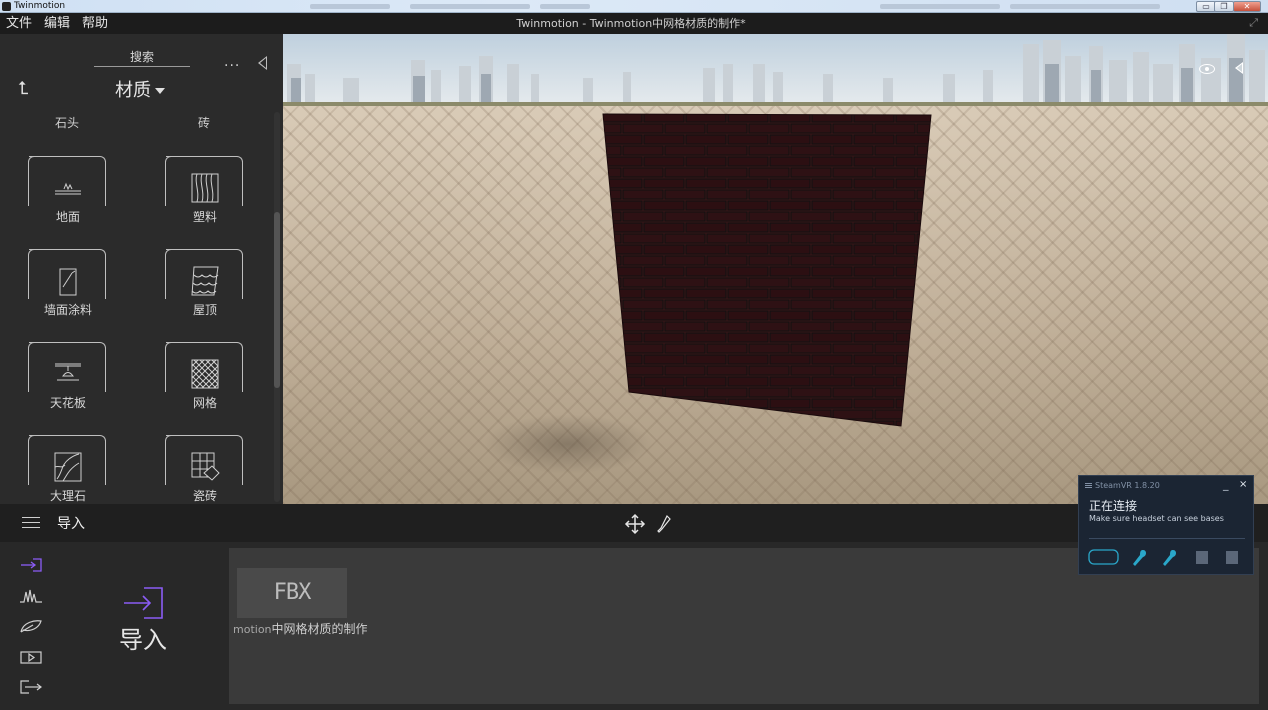 The height and width of the screenshot is (710, 1268). Describe the element at coordinates (277, 300) in the screenshot. I see `scrollbar-thumb` at that location.